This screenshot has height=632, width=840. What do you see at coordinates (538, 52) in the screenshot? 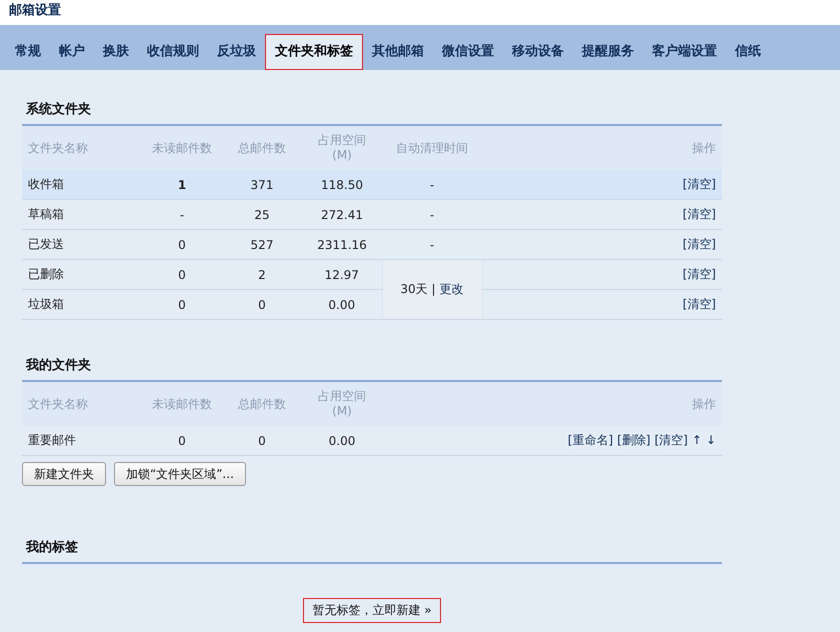
I see `tab: 移动设备` at bounding box center [538, 52].